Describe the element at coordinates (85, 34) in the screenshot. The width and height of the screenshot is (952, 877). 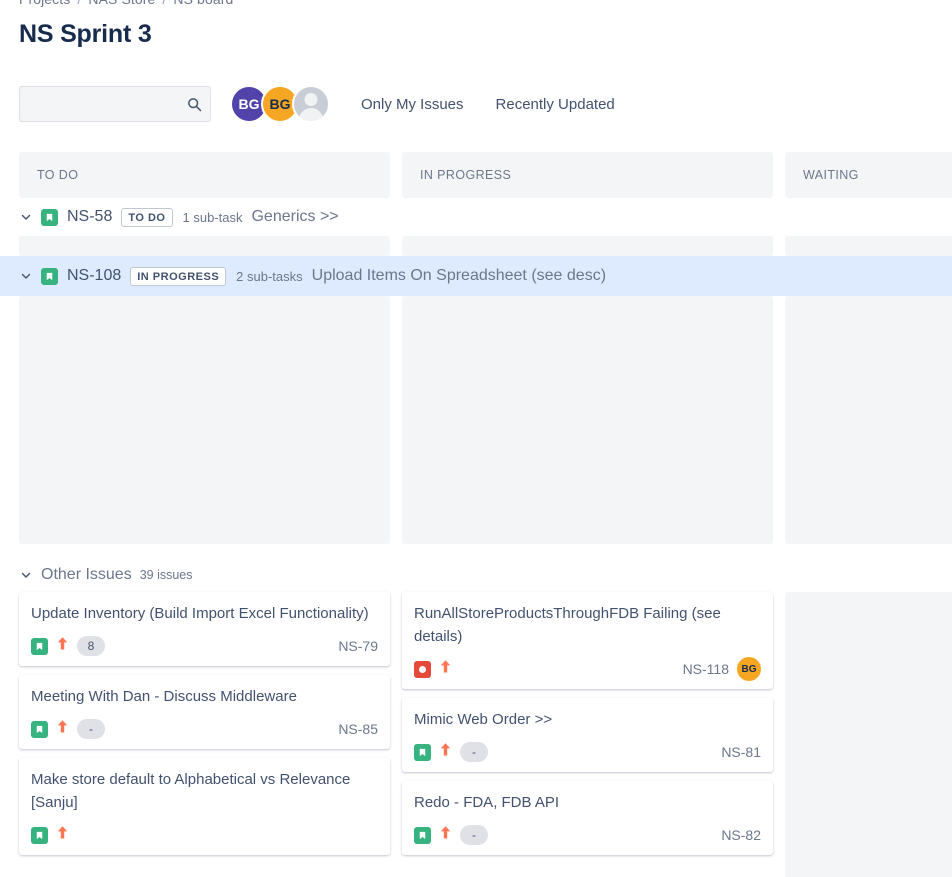
I see `page-title: NS Sprint 3` at that location.